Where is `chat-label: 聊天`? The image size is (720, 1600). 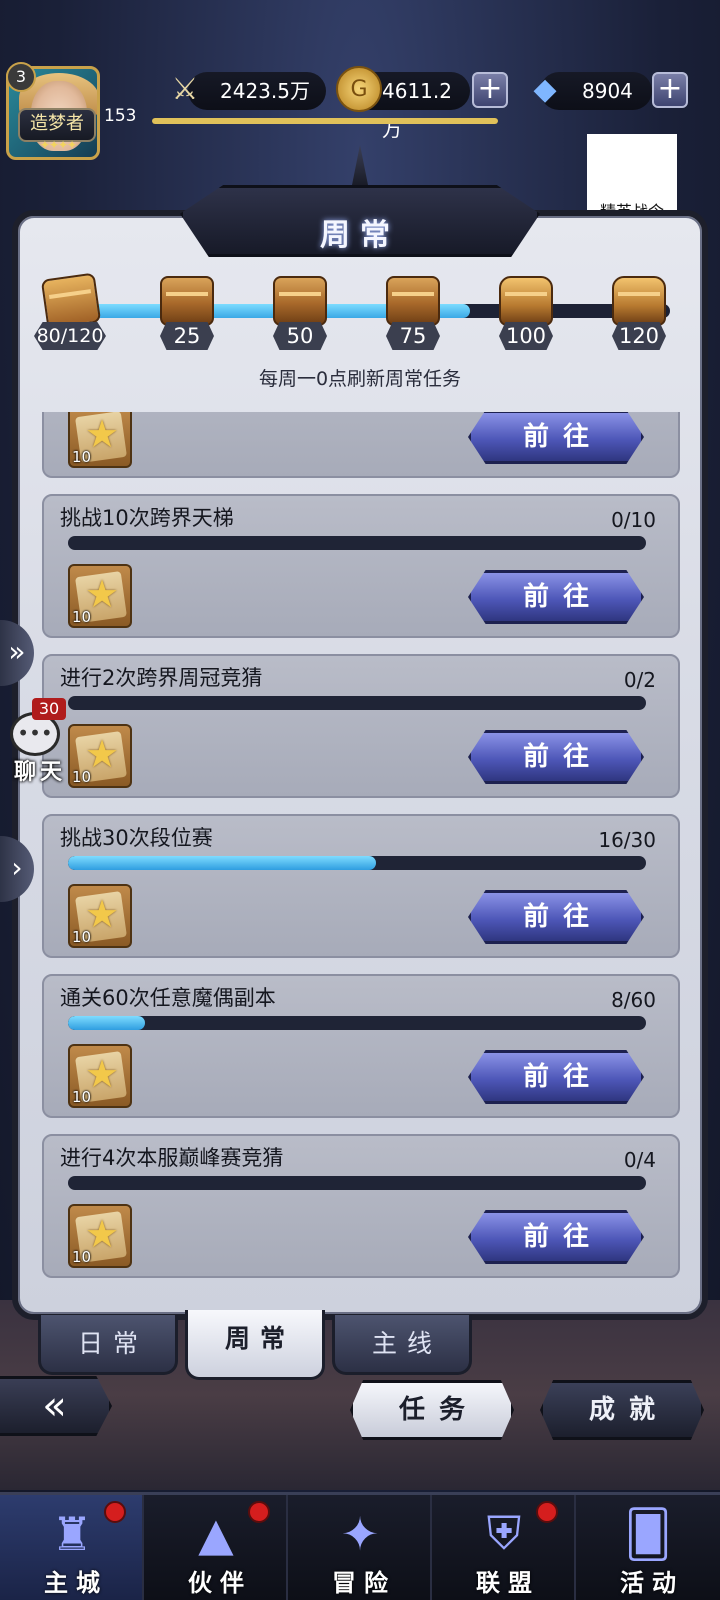 chat-label: 聊天 is located at coordinates (39, 772).